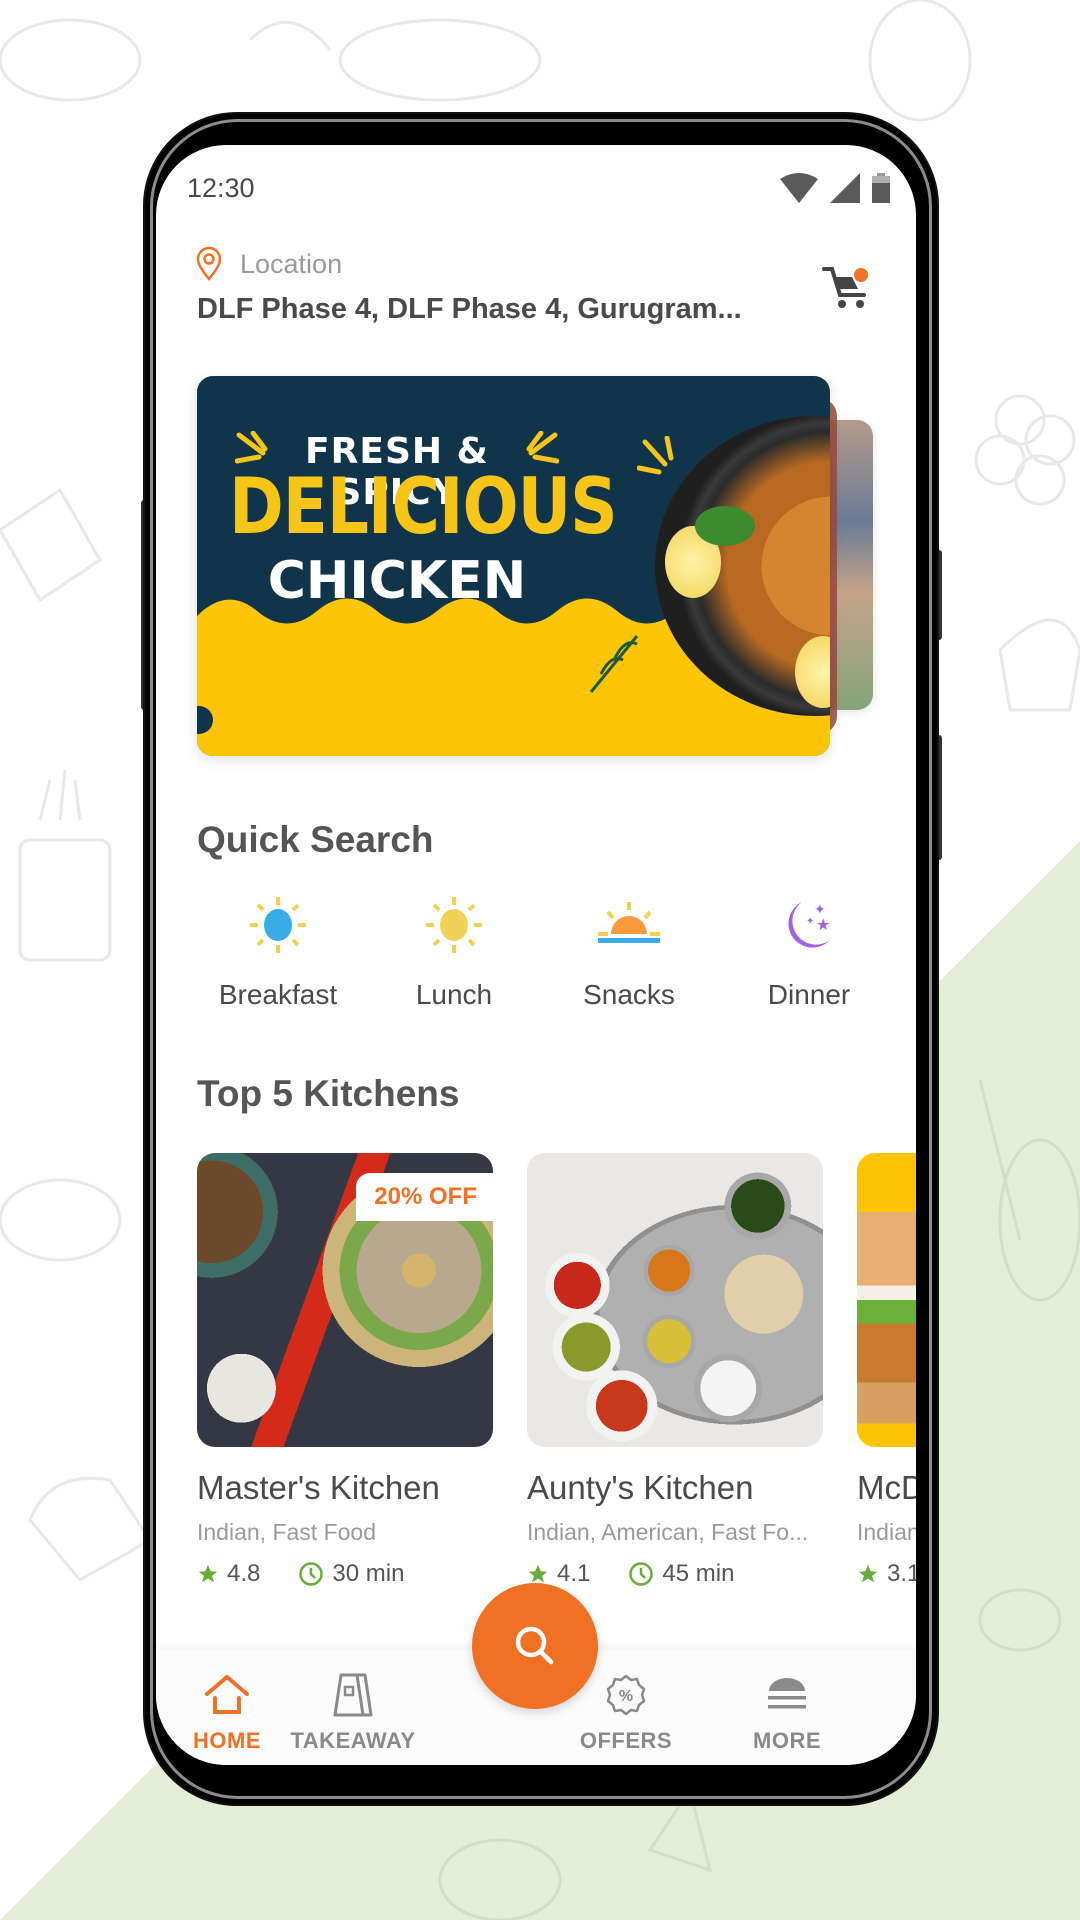 This screenshot has height=1920, width=1080. I want to click on kitchen-rating: 4.8, so click(244, 1573).